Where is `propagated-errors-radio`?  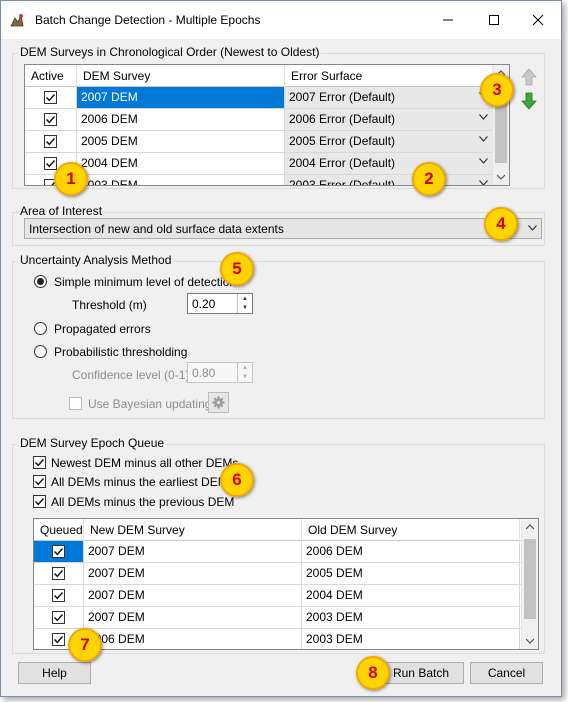
propagated-errors-radio is located at coordinates (40, 328).